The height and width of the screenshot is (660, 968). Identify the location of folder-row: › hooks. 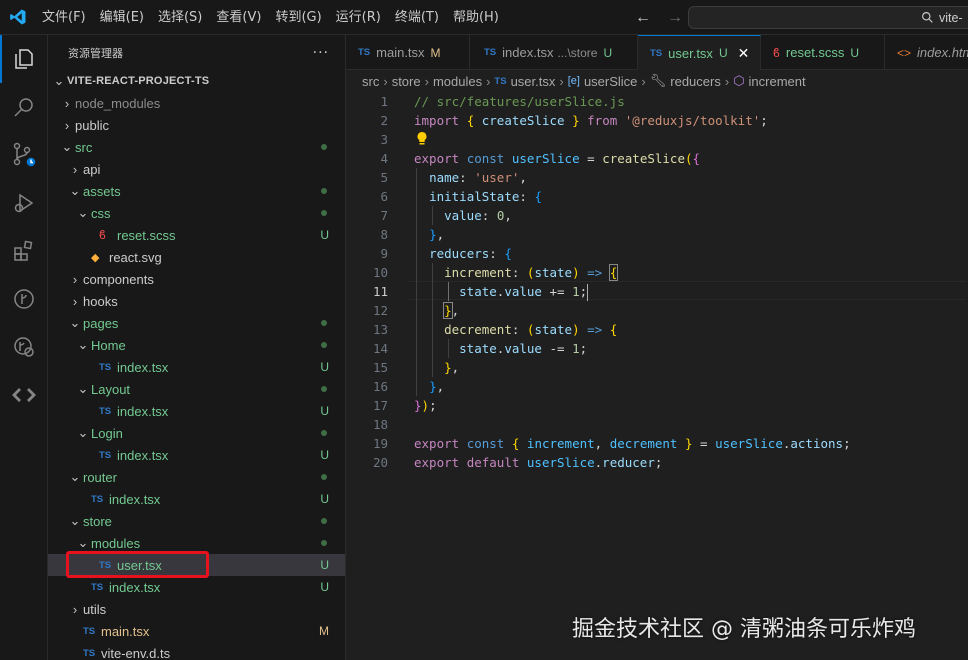
(196, 301).